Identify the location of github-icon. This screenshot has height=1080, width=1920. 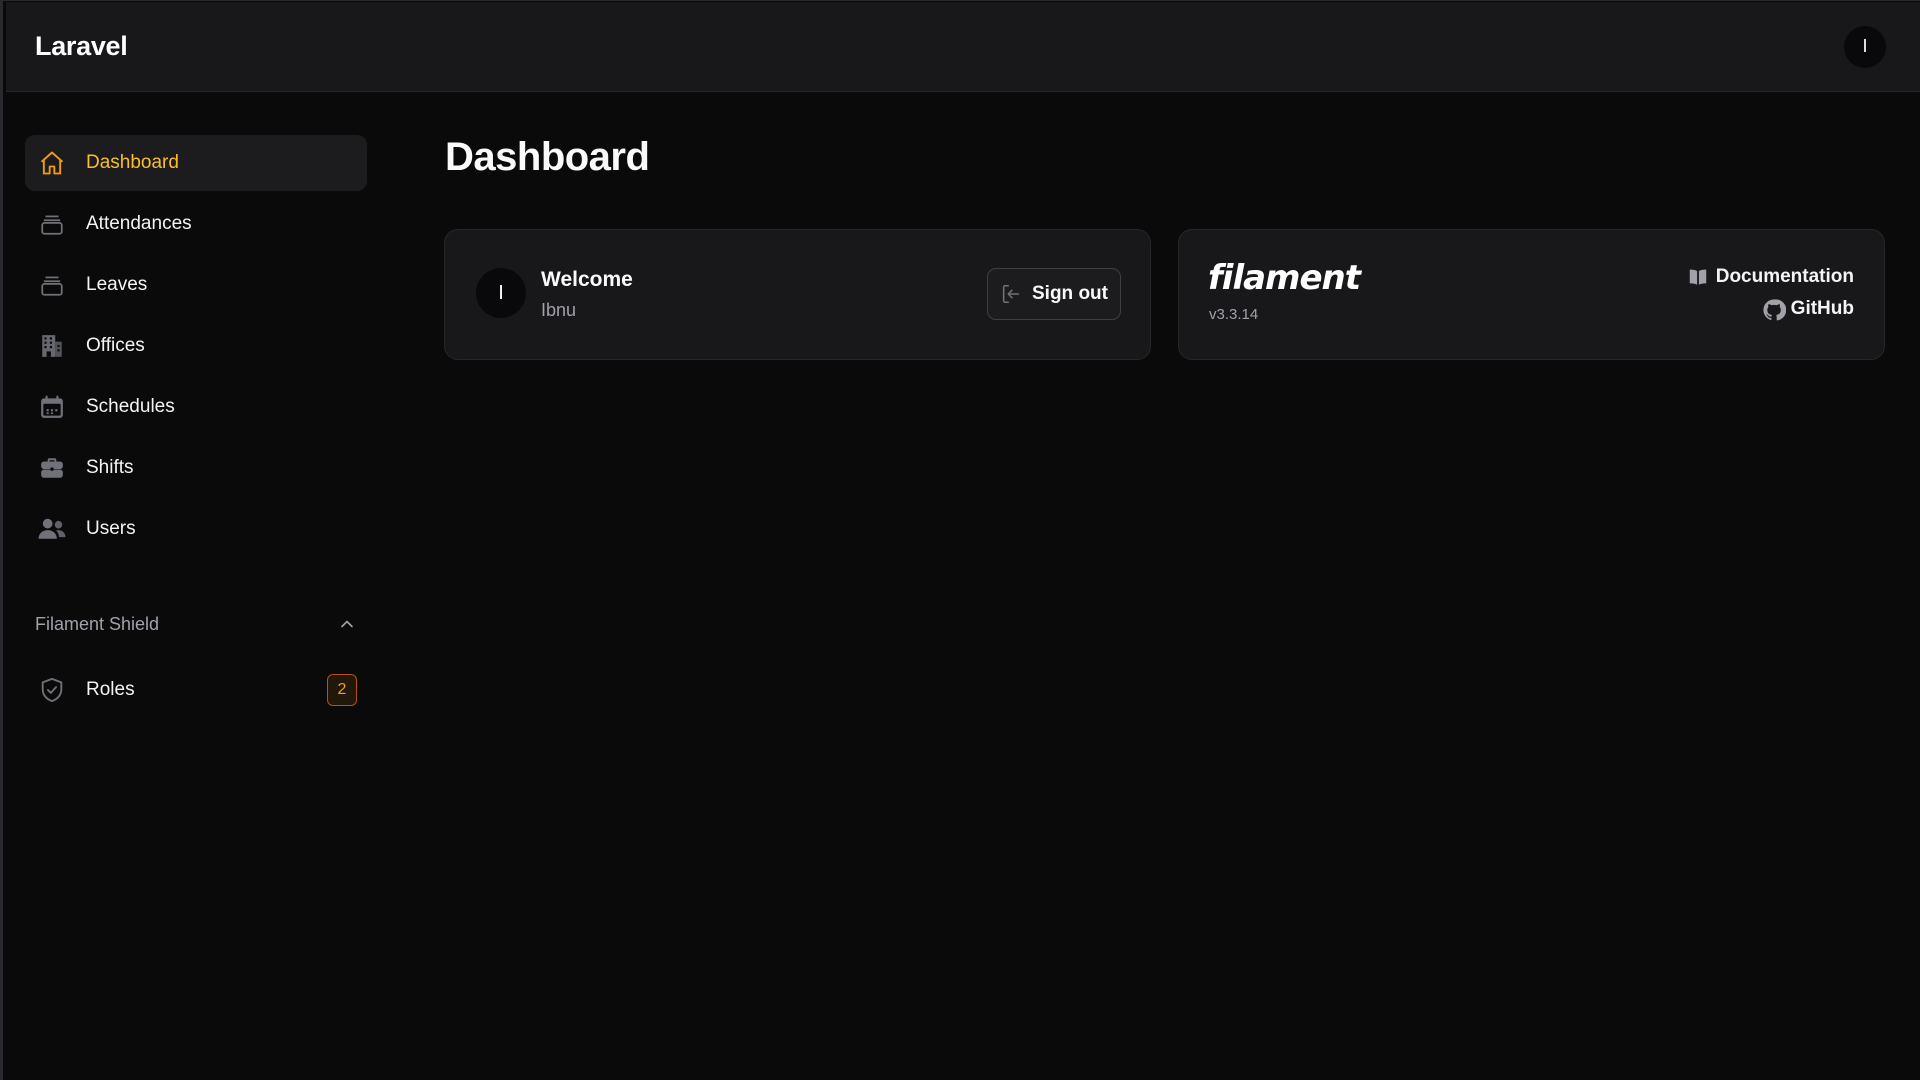
(1774, 309).